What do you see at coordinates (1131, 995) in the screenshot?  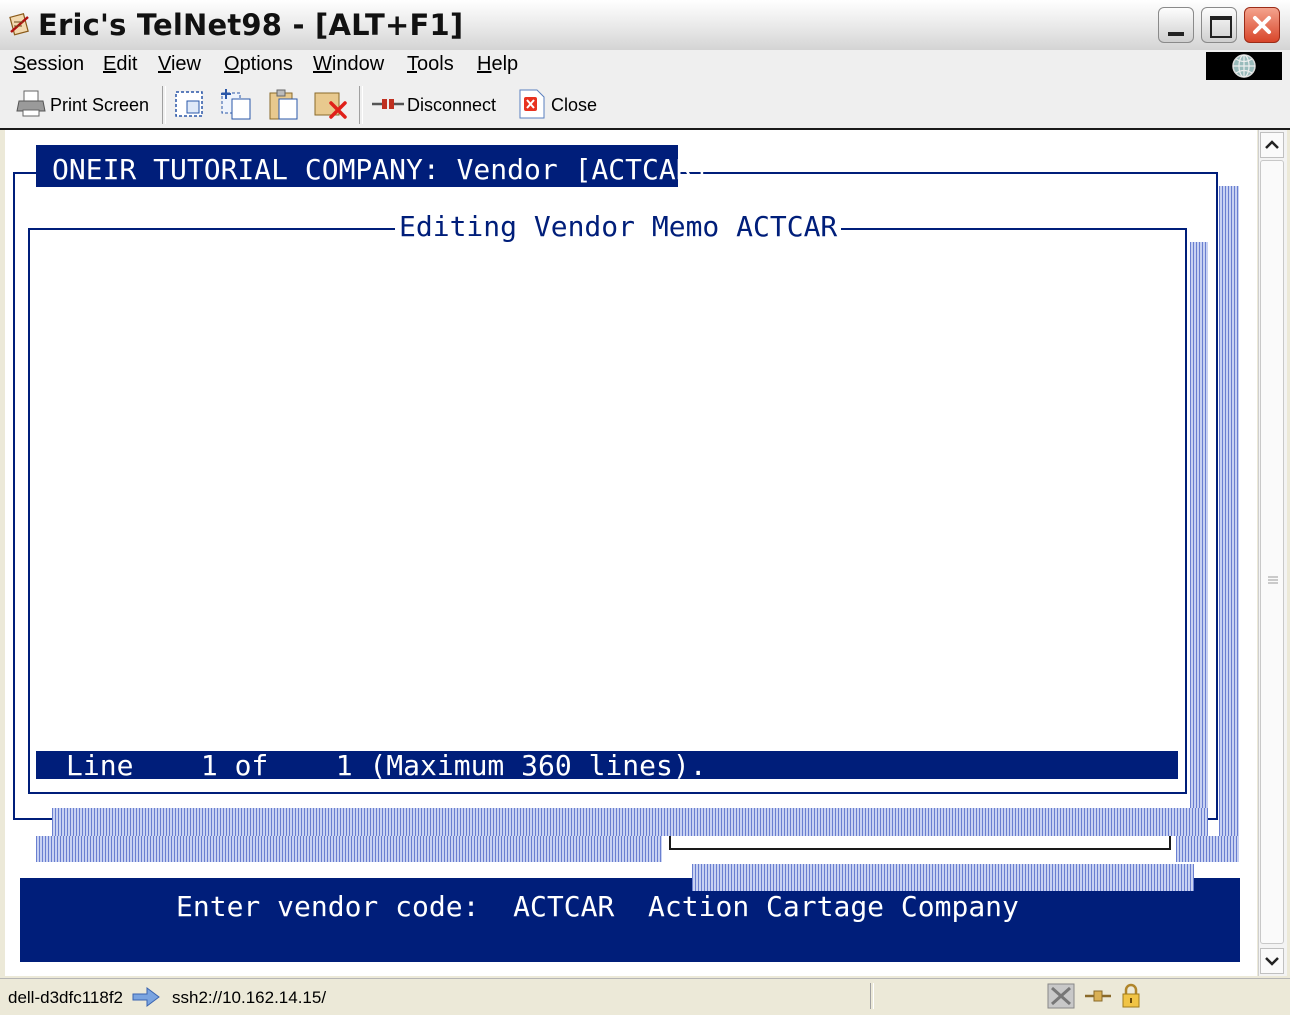 I see `lock-icon` at bounding box center [1131, 995].